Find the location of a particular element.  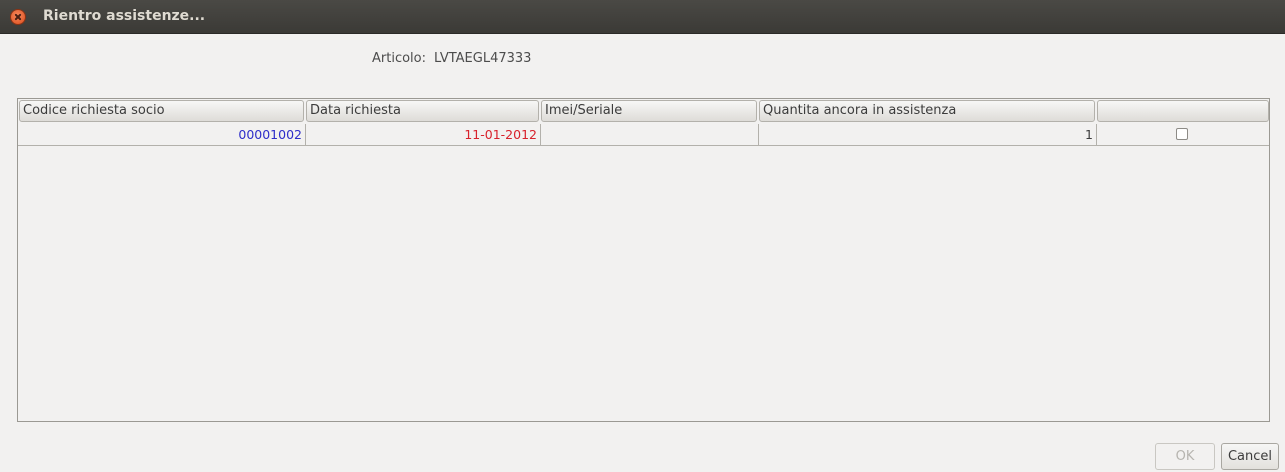

cell-quantita: 1 is located at coordinates (928, 134).